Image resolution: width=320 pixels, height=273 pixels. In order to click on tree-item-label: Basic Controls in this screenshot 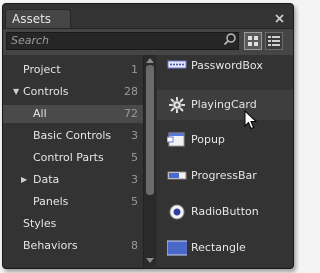, I will do `click(72, 135)`.